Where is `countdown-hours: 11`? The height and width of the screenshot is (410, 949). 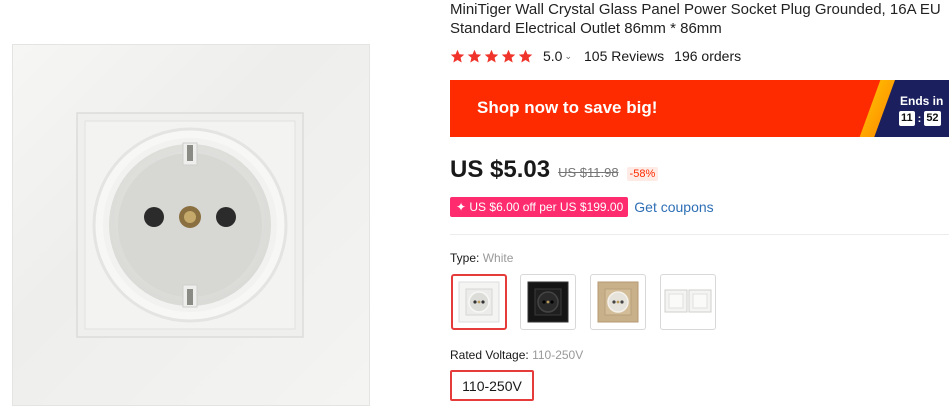 countdown-hours: 11 is located at coordinates (907, 118).